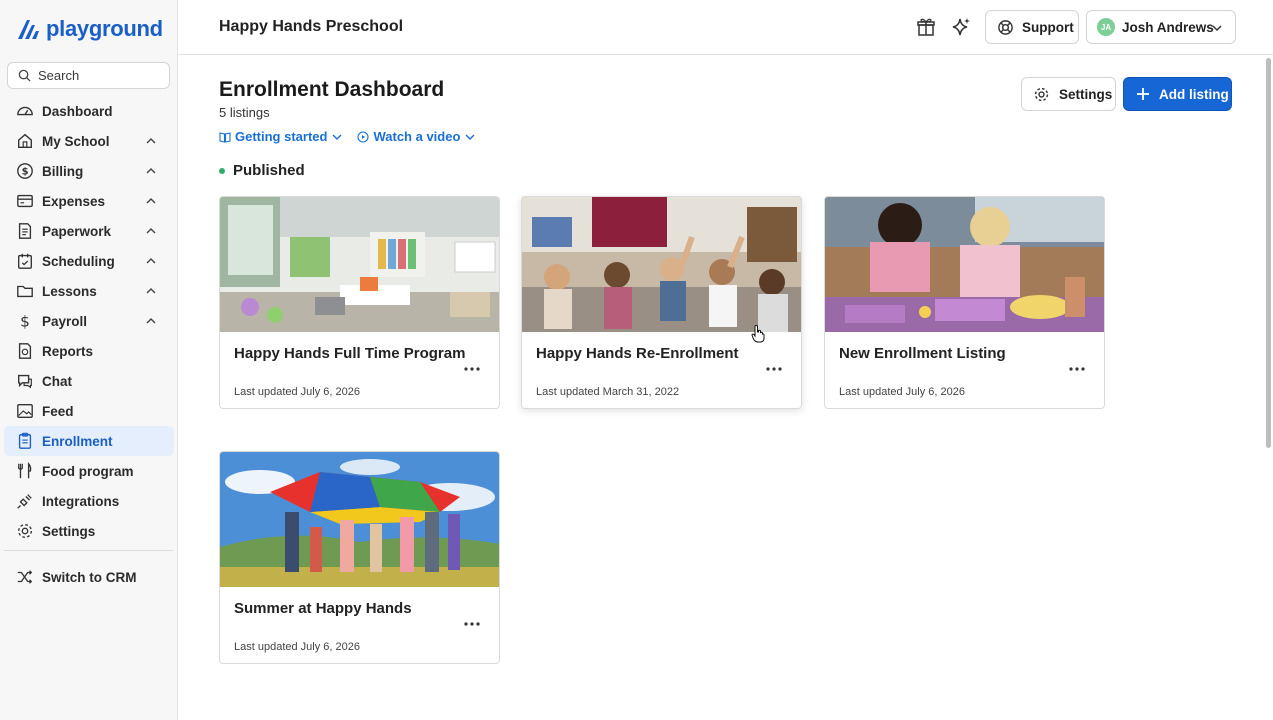  Describe the element at coordinates (25, 171) in the screenshot. I see `dollar-circle-icon: $` at that location.